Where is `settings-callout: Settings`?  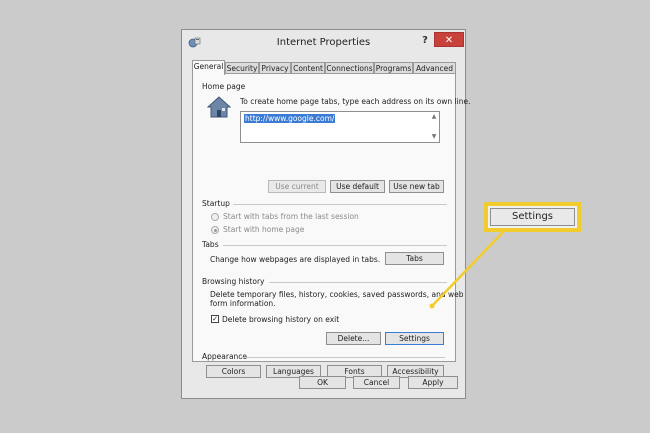
settings-callout: Settings is located at coordinates (532, 217).